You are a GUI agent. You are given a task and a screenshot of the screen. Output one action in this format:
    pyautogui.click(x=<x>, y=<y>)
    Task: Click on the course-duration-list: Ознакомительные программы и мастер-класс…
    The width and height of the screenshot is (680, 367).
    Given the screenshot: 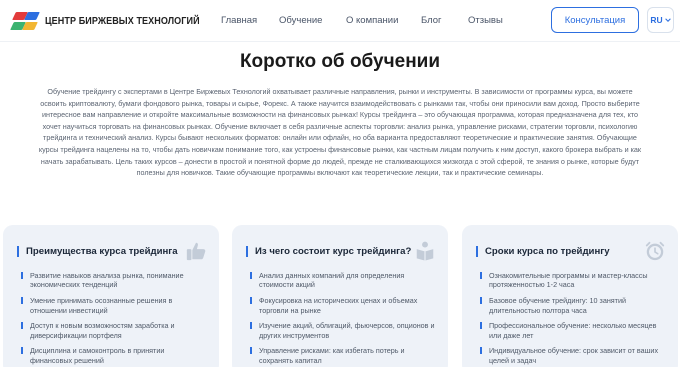 What is the action you would take?
    pyautogui.click(x=573, y=319)
    